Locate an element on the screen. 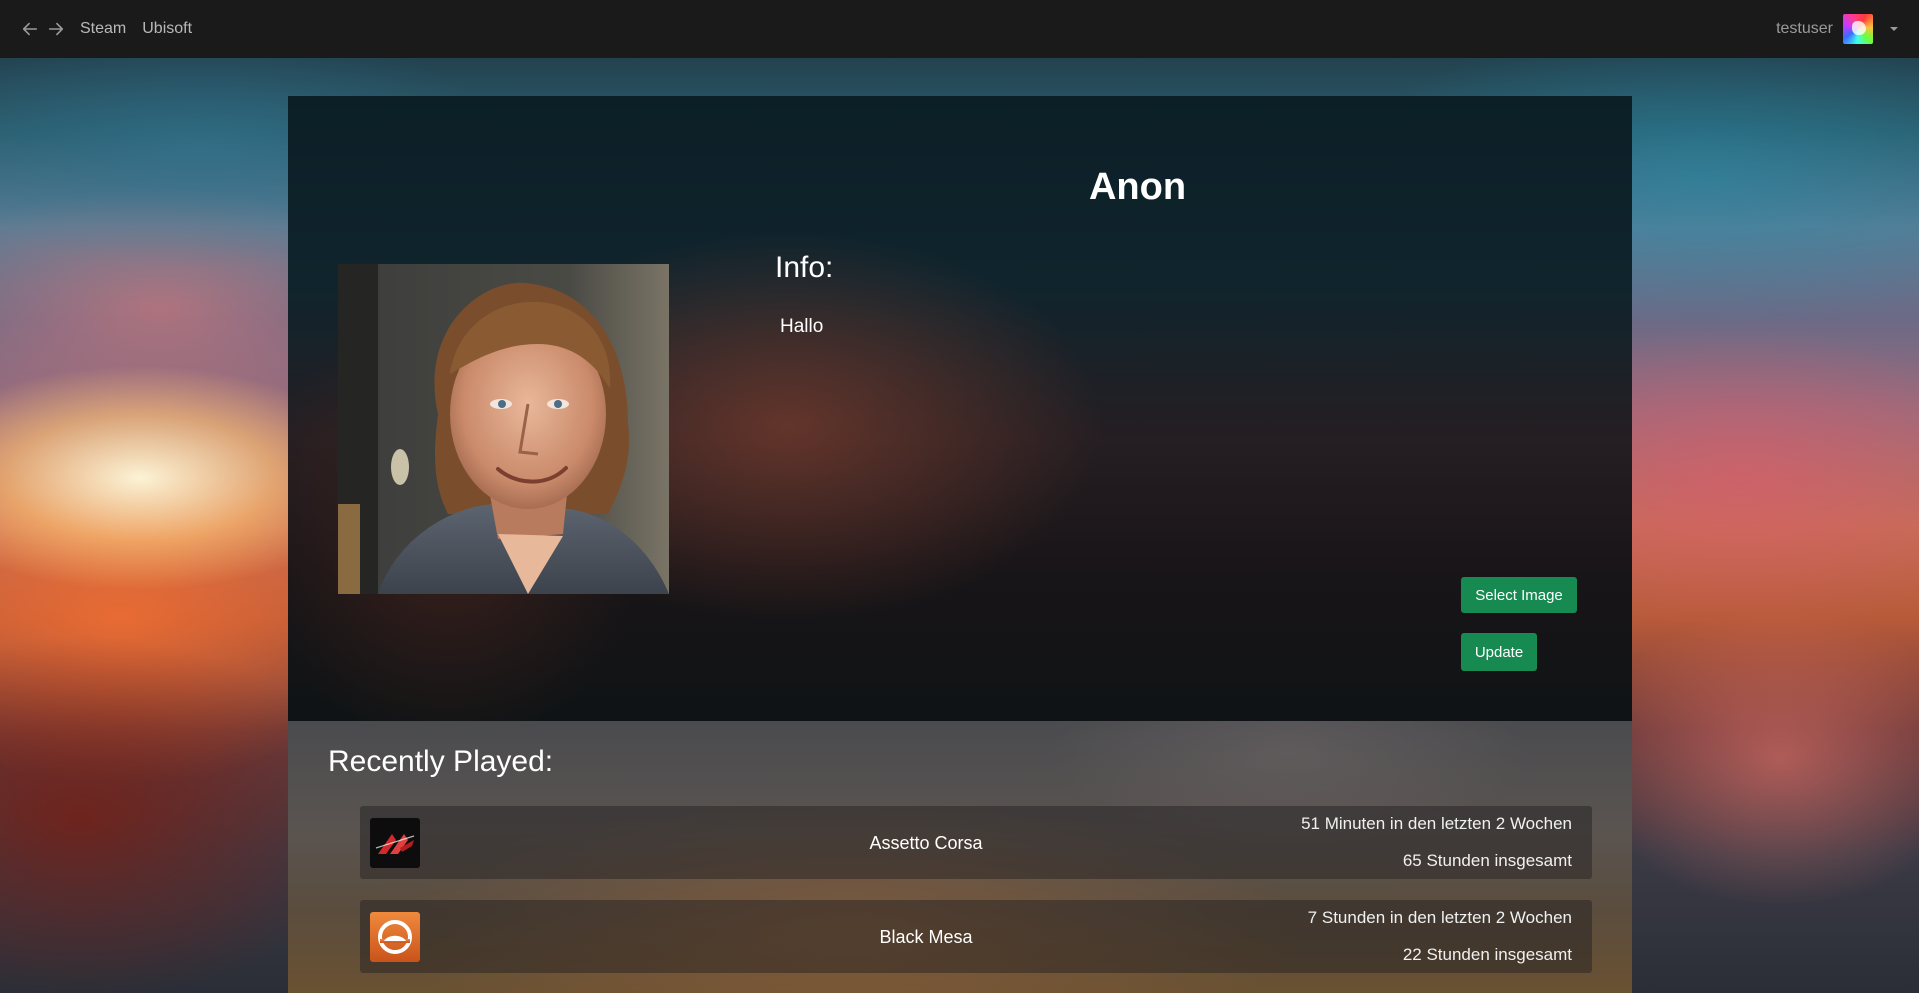 This screenshot has width=1919, height=993. nav-link-ubisoft: Ubisoft is located at coordinates (167, 29).